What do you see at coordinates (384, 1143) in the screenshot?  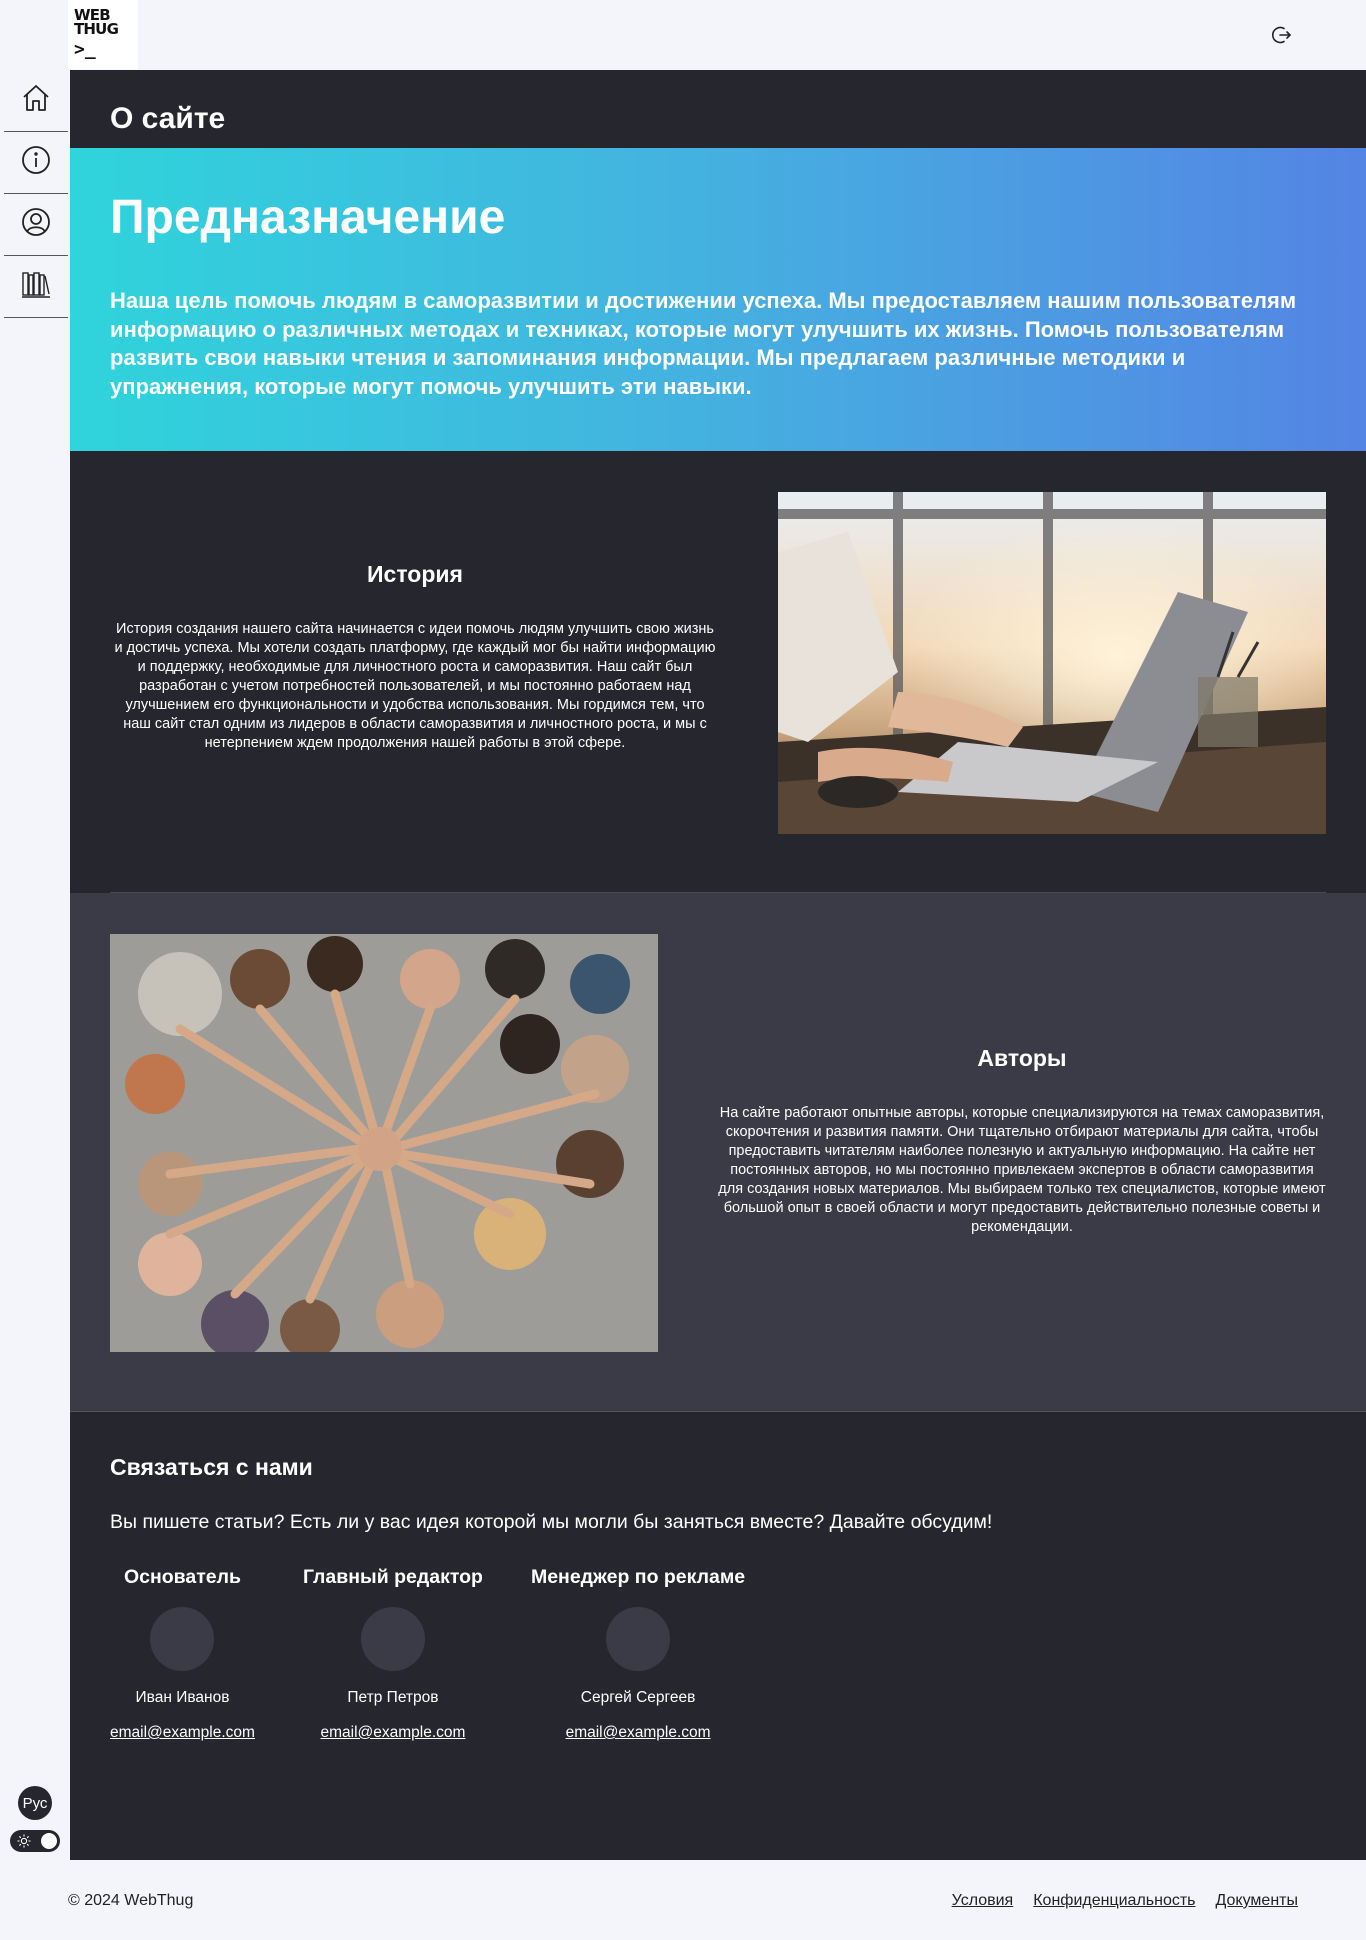 I see `team-photo` at bounding box center [384, 1143].